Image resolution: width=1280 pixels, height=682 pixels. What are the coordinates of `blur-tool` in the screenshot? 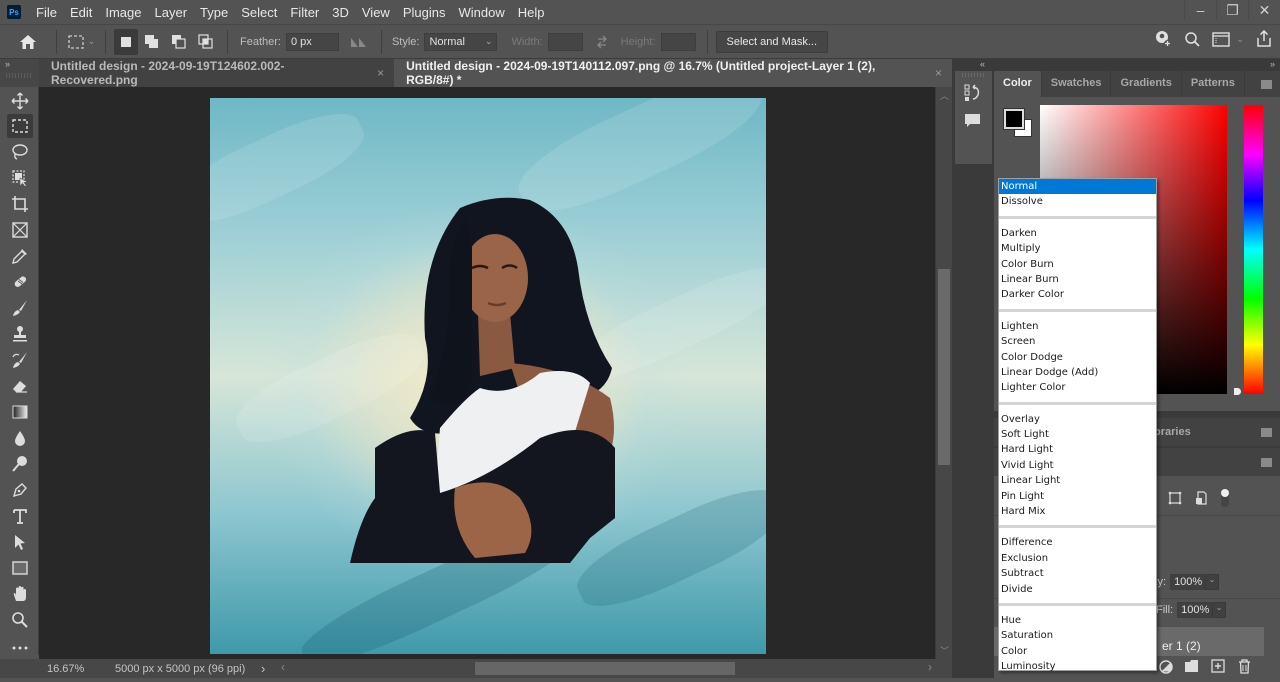 It's located at (20, 438).